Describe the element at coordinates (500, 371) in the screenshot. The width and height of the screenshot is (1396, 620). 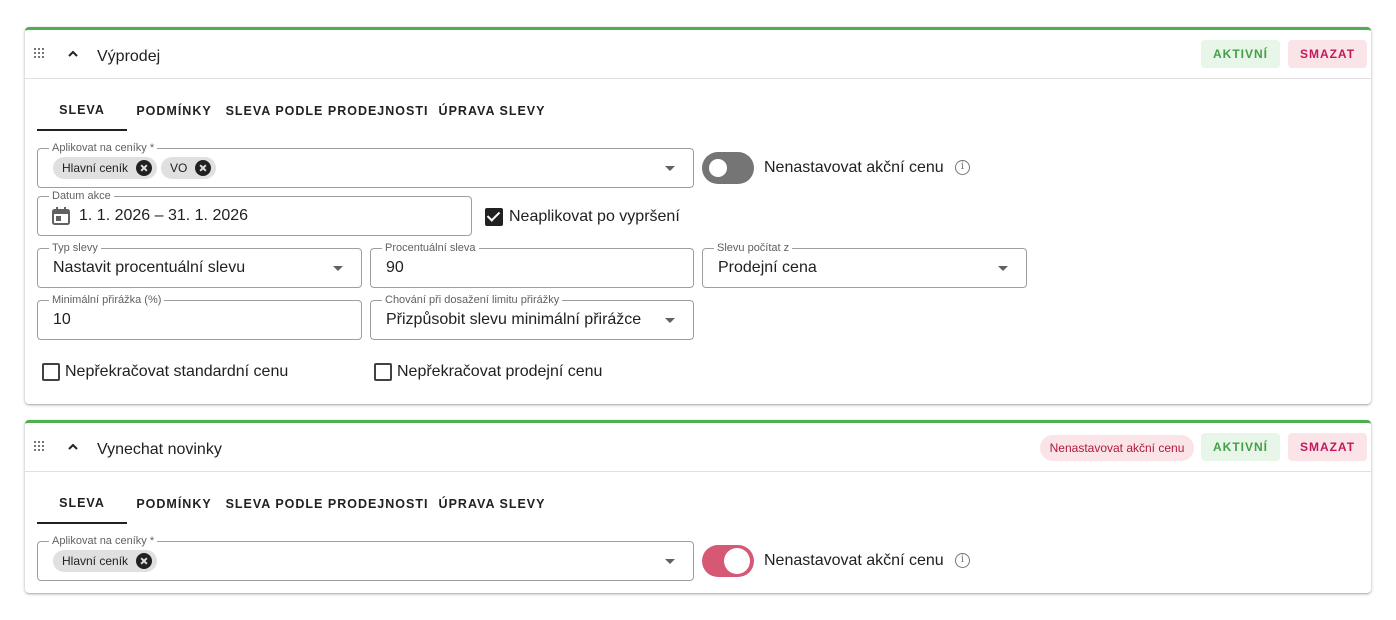
I see `checkbox-label: Nepřekračovat prodejní cenu` at that location.